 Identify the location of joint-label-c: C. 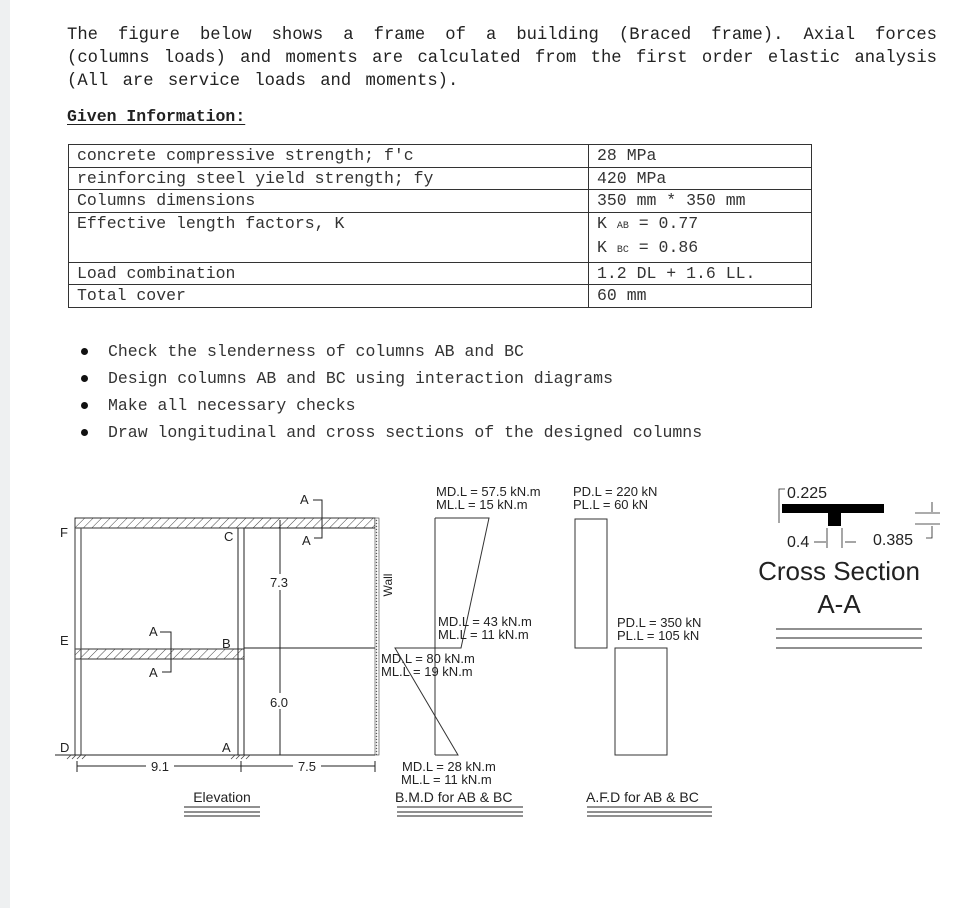
(228, 536).